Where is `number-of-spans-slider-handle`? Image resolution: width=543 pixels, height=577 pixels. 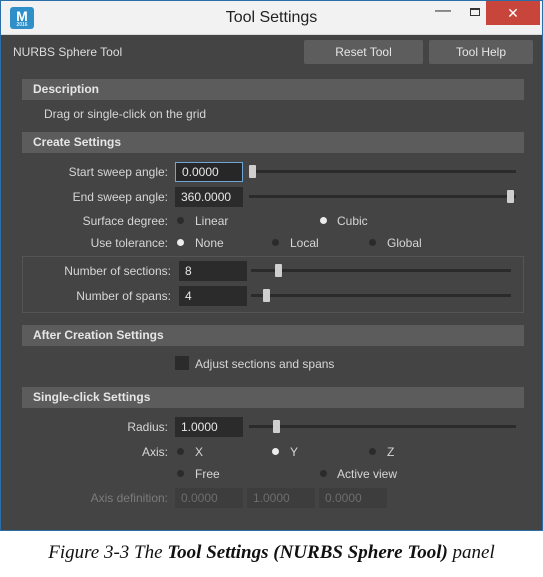 number-of-spans-slider-handle is located at coordinates (266, 295).